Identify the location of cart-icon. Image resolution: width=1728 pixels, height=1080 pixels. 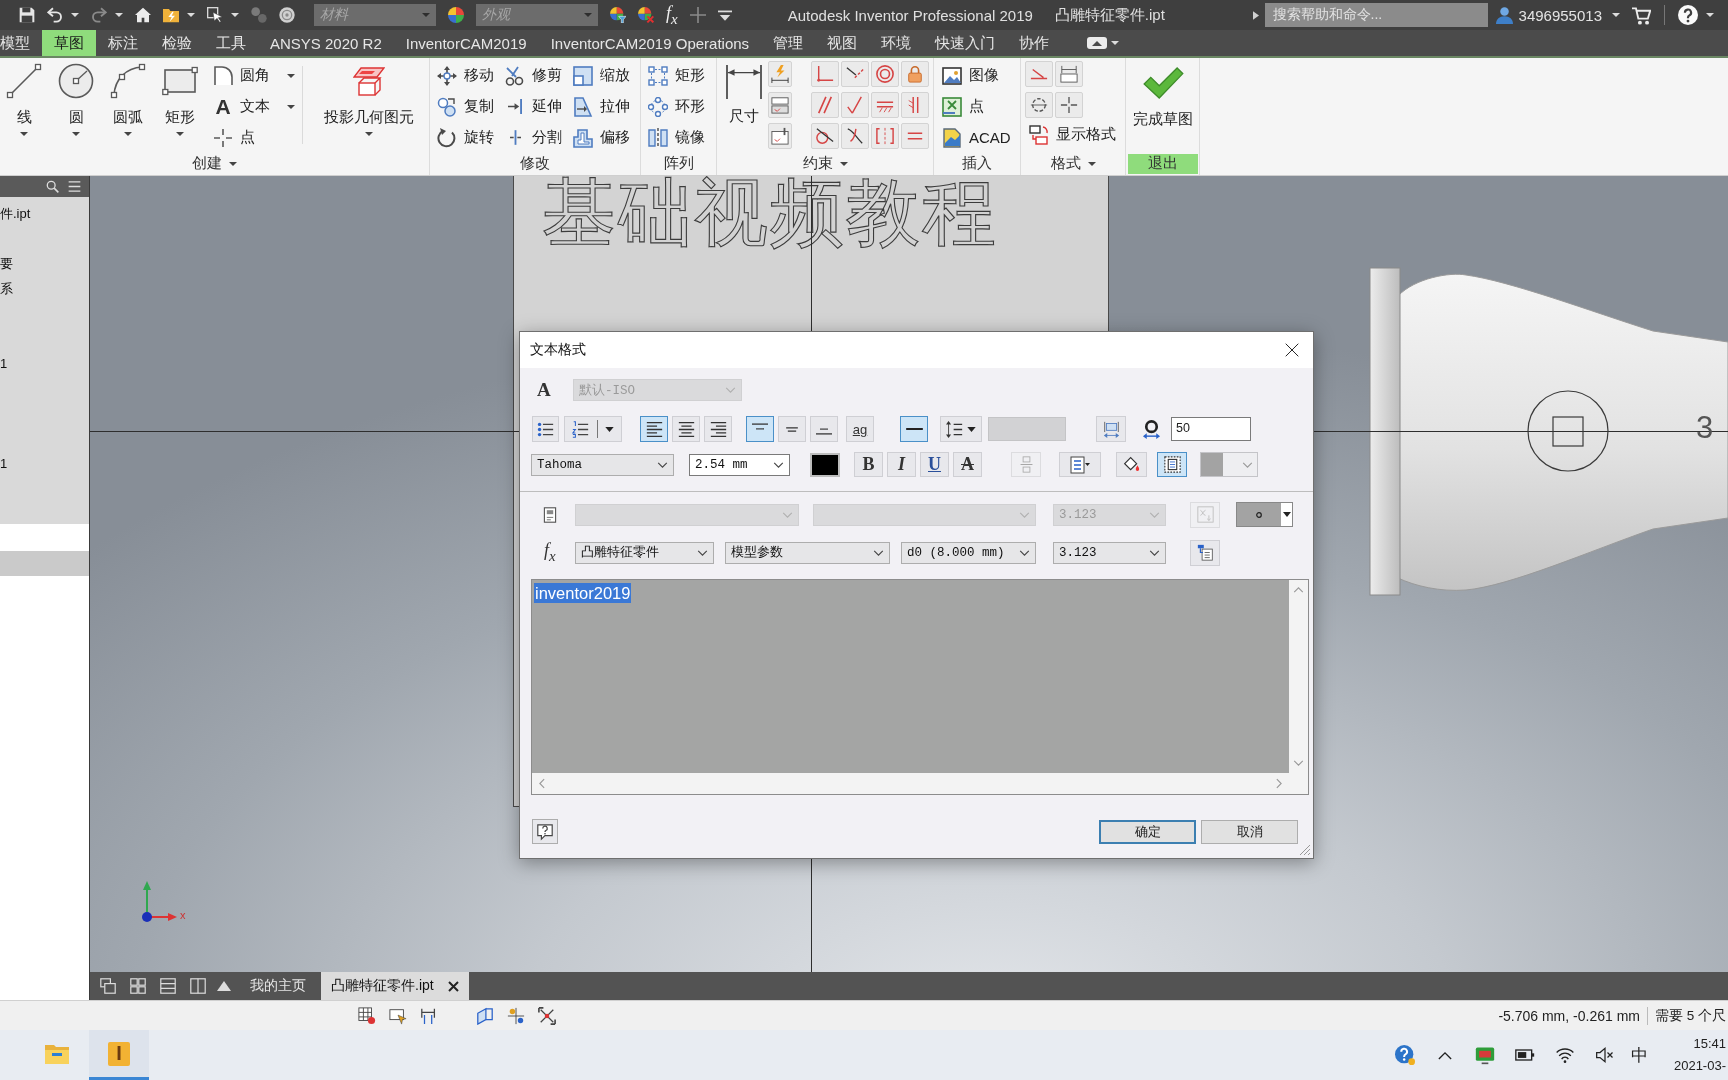
(1641, 15).